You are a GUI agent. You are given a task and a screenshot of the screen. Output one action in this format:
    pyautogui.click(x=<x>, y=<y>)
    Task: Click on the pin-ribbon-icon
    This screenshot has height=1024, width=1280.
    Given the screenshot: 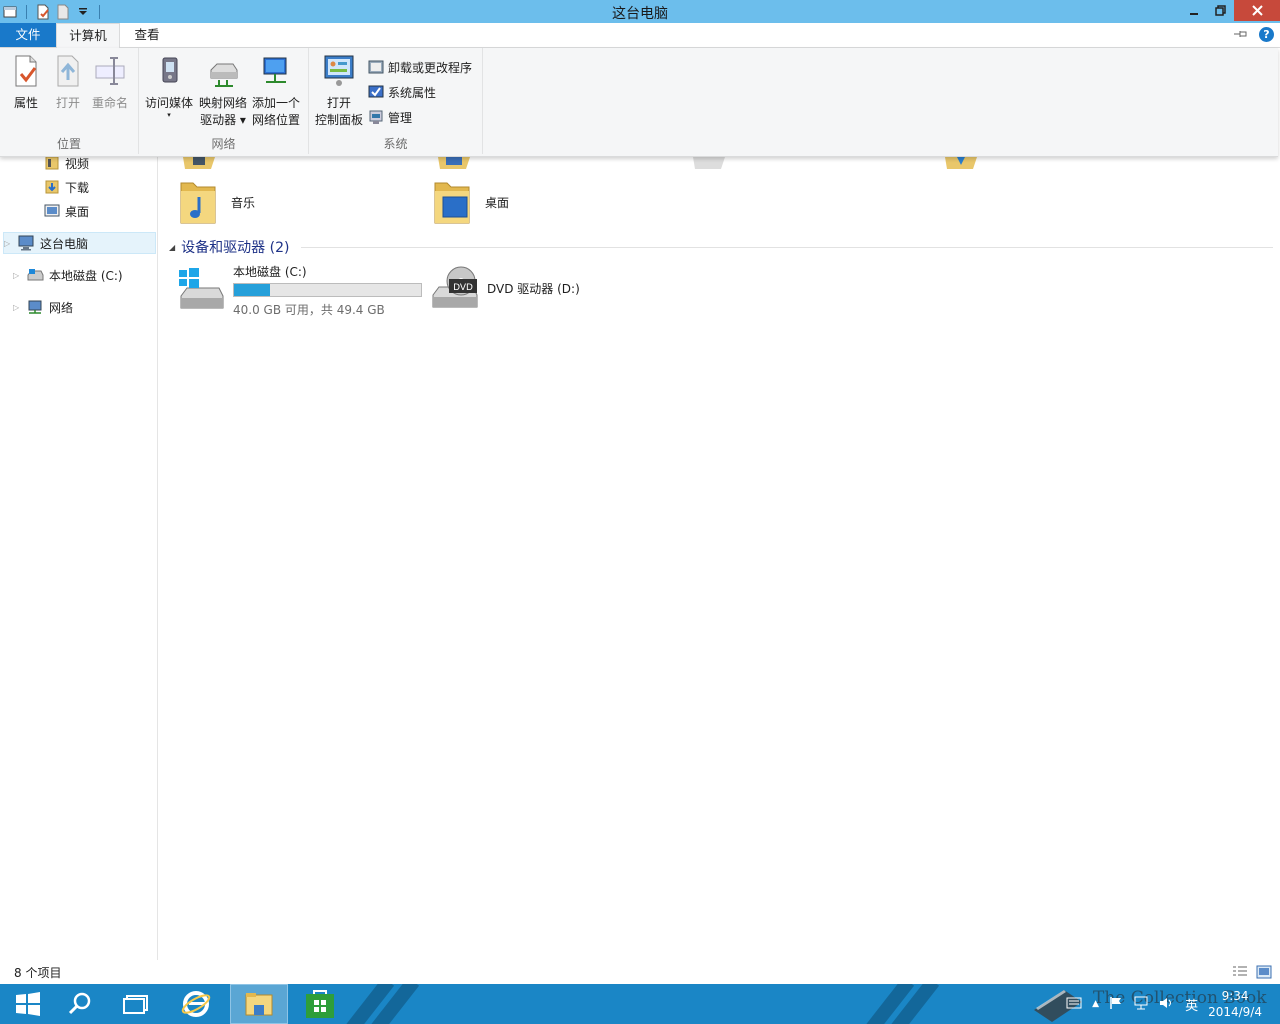 What is the action you would take?
    pyautogui.click(x=1241, y=35)
    